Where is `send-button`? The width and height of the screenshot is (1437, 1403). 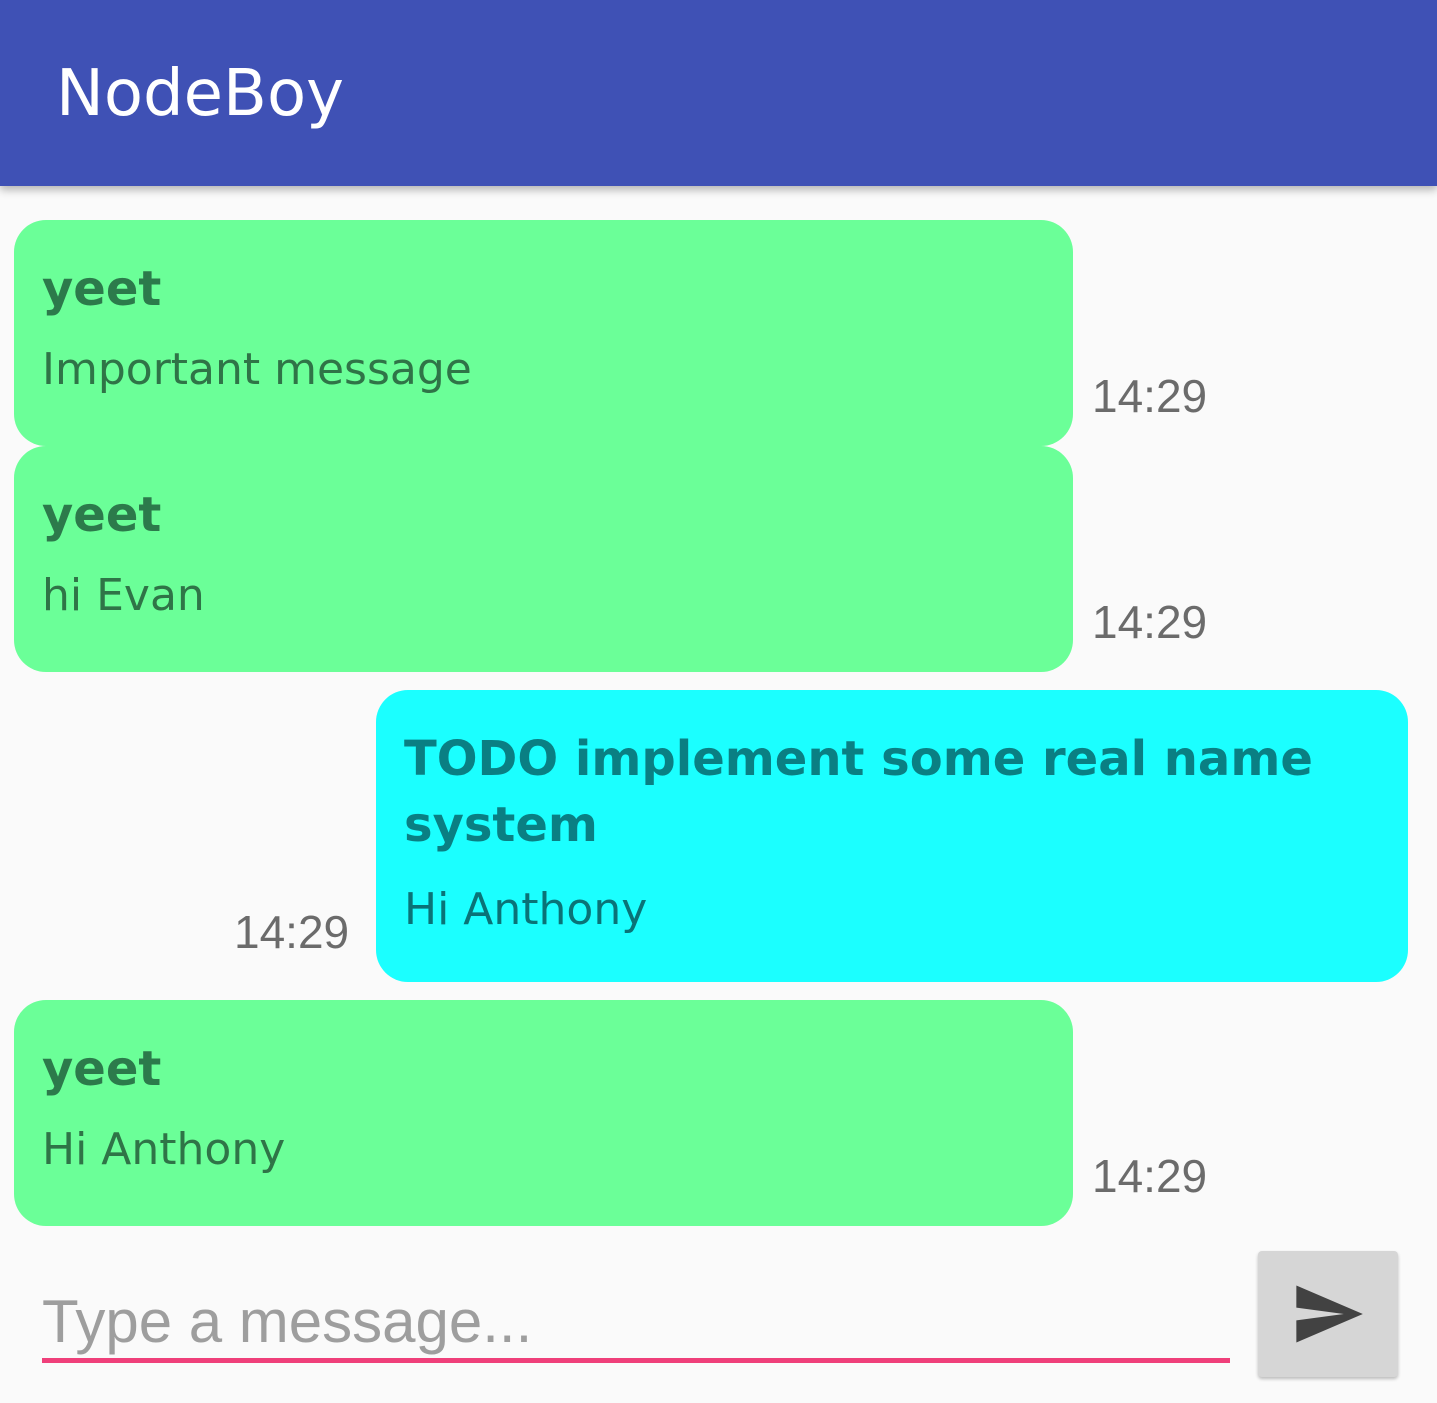
send-button is located at coordinates (1328, 1314).